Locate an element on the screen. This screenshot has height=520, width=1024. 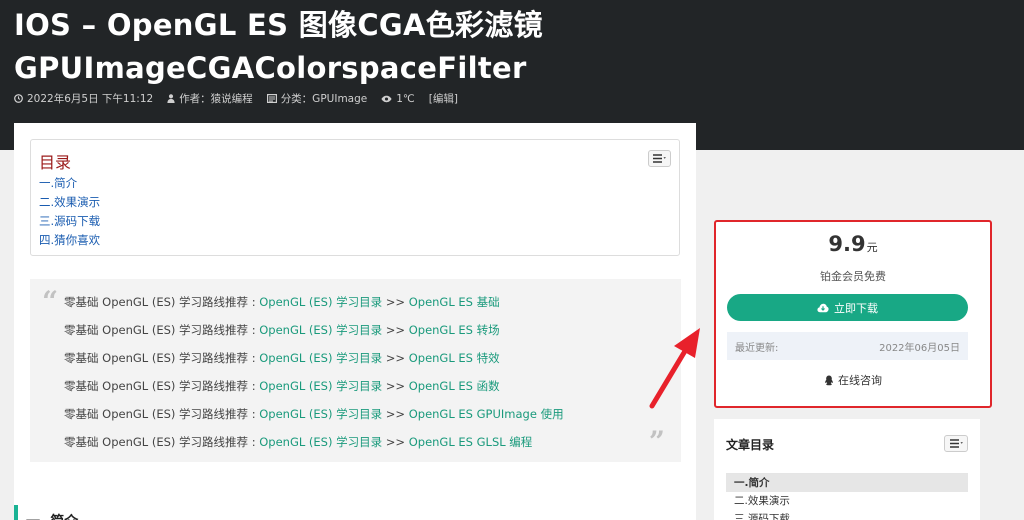
meta-date-text: 2022年6月5日 下午11:12 is located at coordinates (90, 99).